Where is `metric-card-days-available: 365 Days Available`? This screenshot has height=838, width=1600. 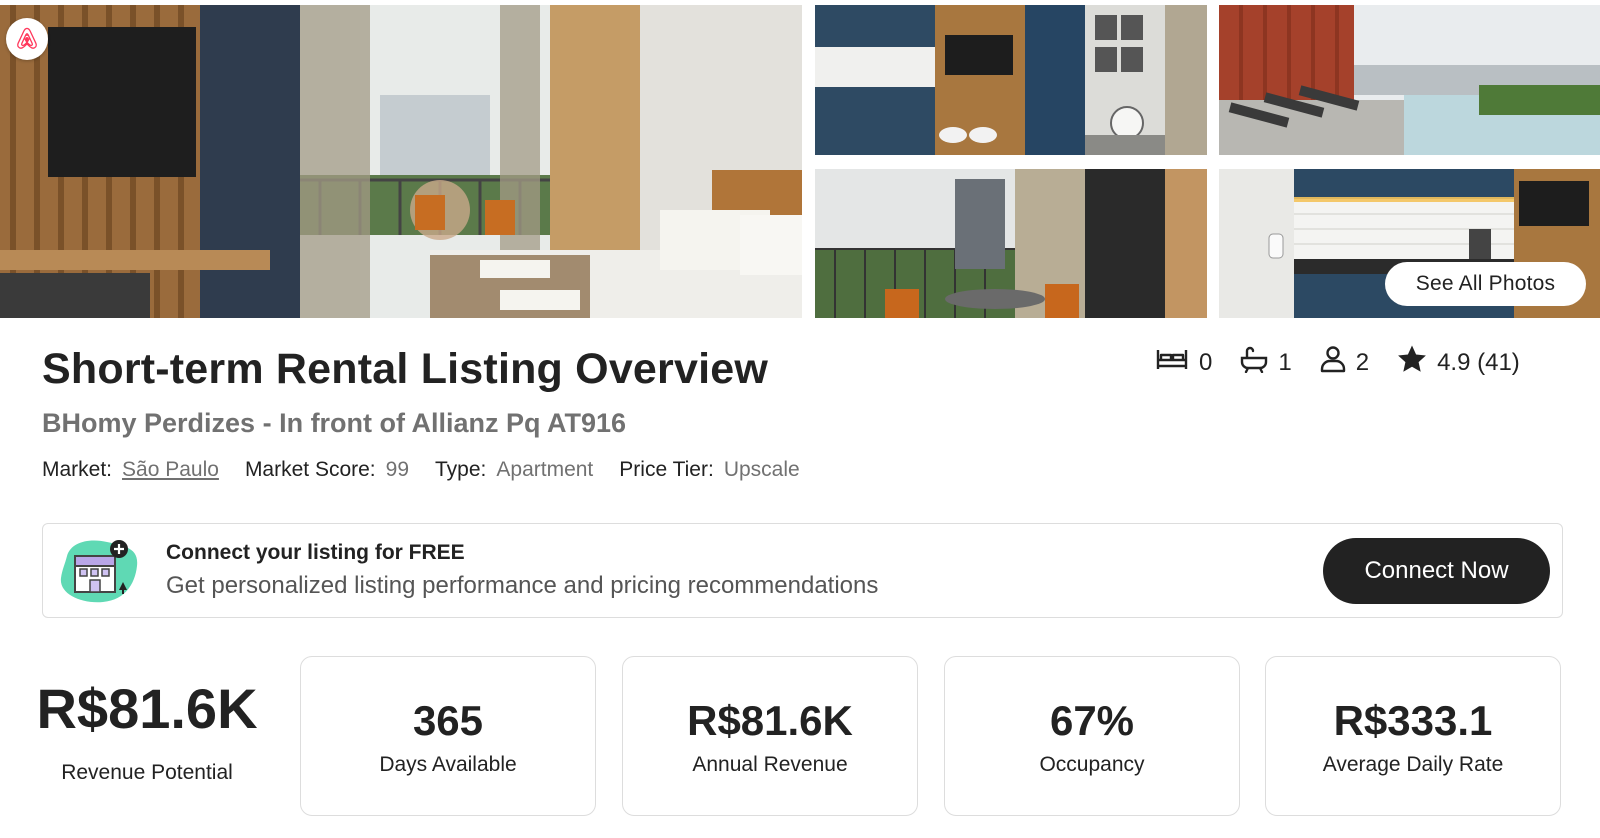 metric-card-days-available: 365 Days Available is located at coordinates (448, 736).